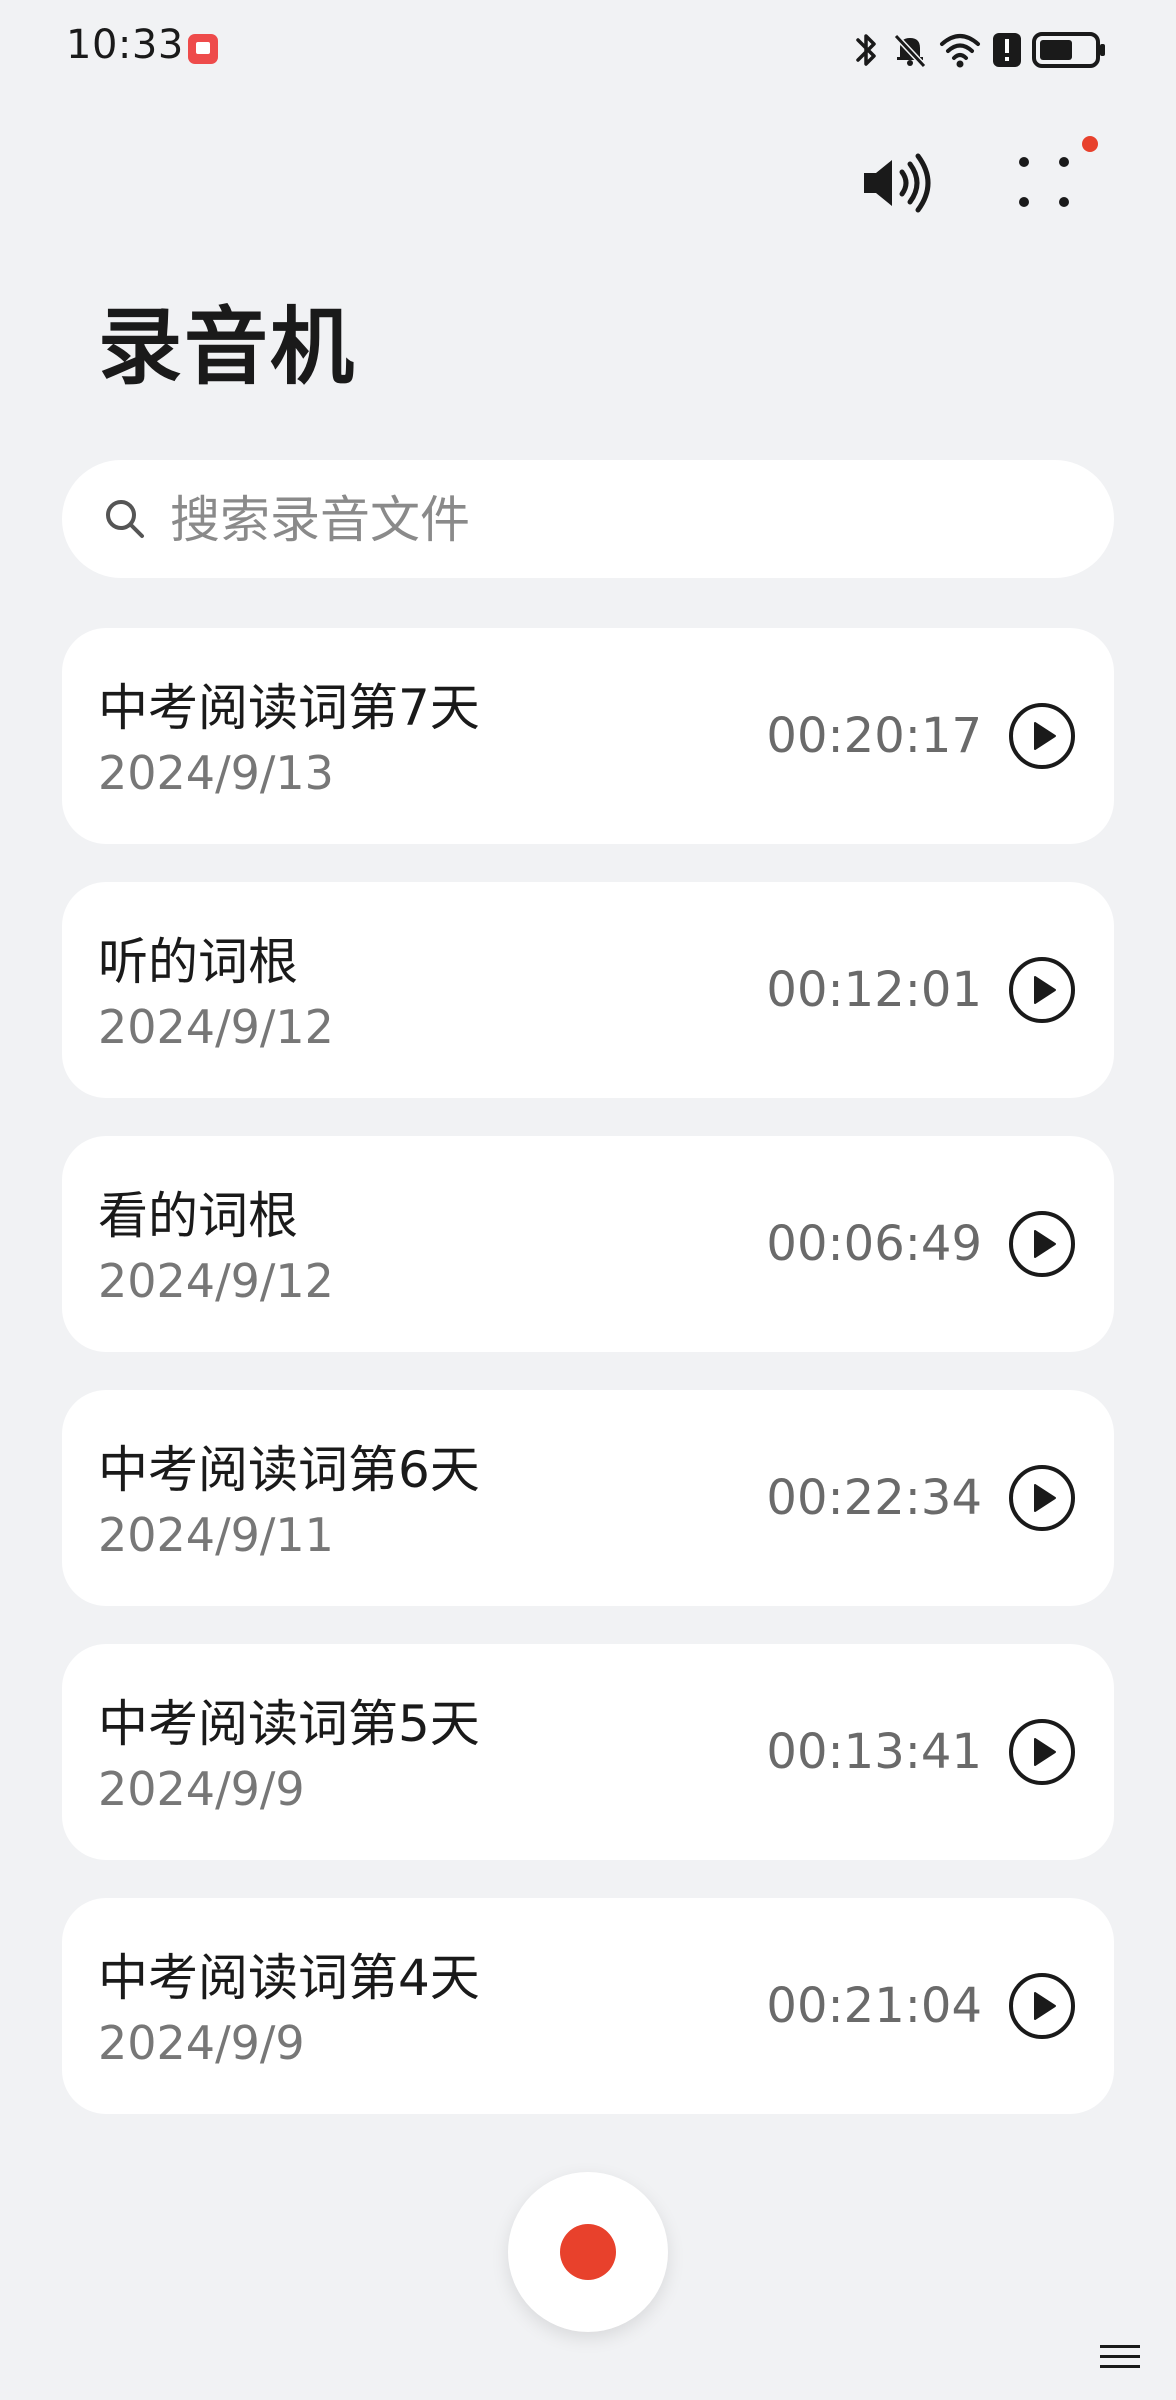  Describe the element at coordinates (588, 1244) in the screenshot. I see `recording-item: 看的词根 2024/9/12 00:06:49` at that location.